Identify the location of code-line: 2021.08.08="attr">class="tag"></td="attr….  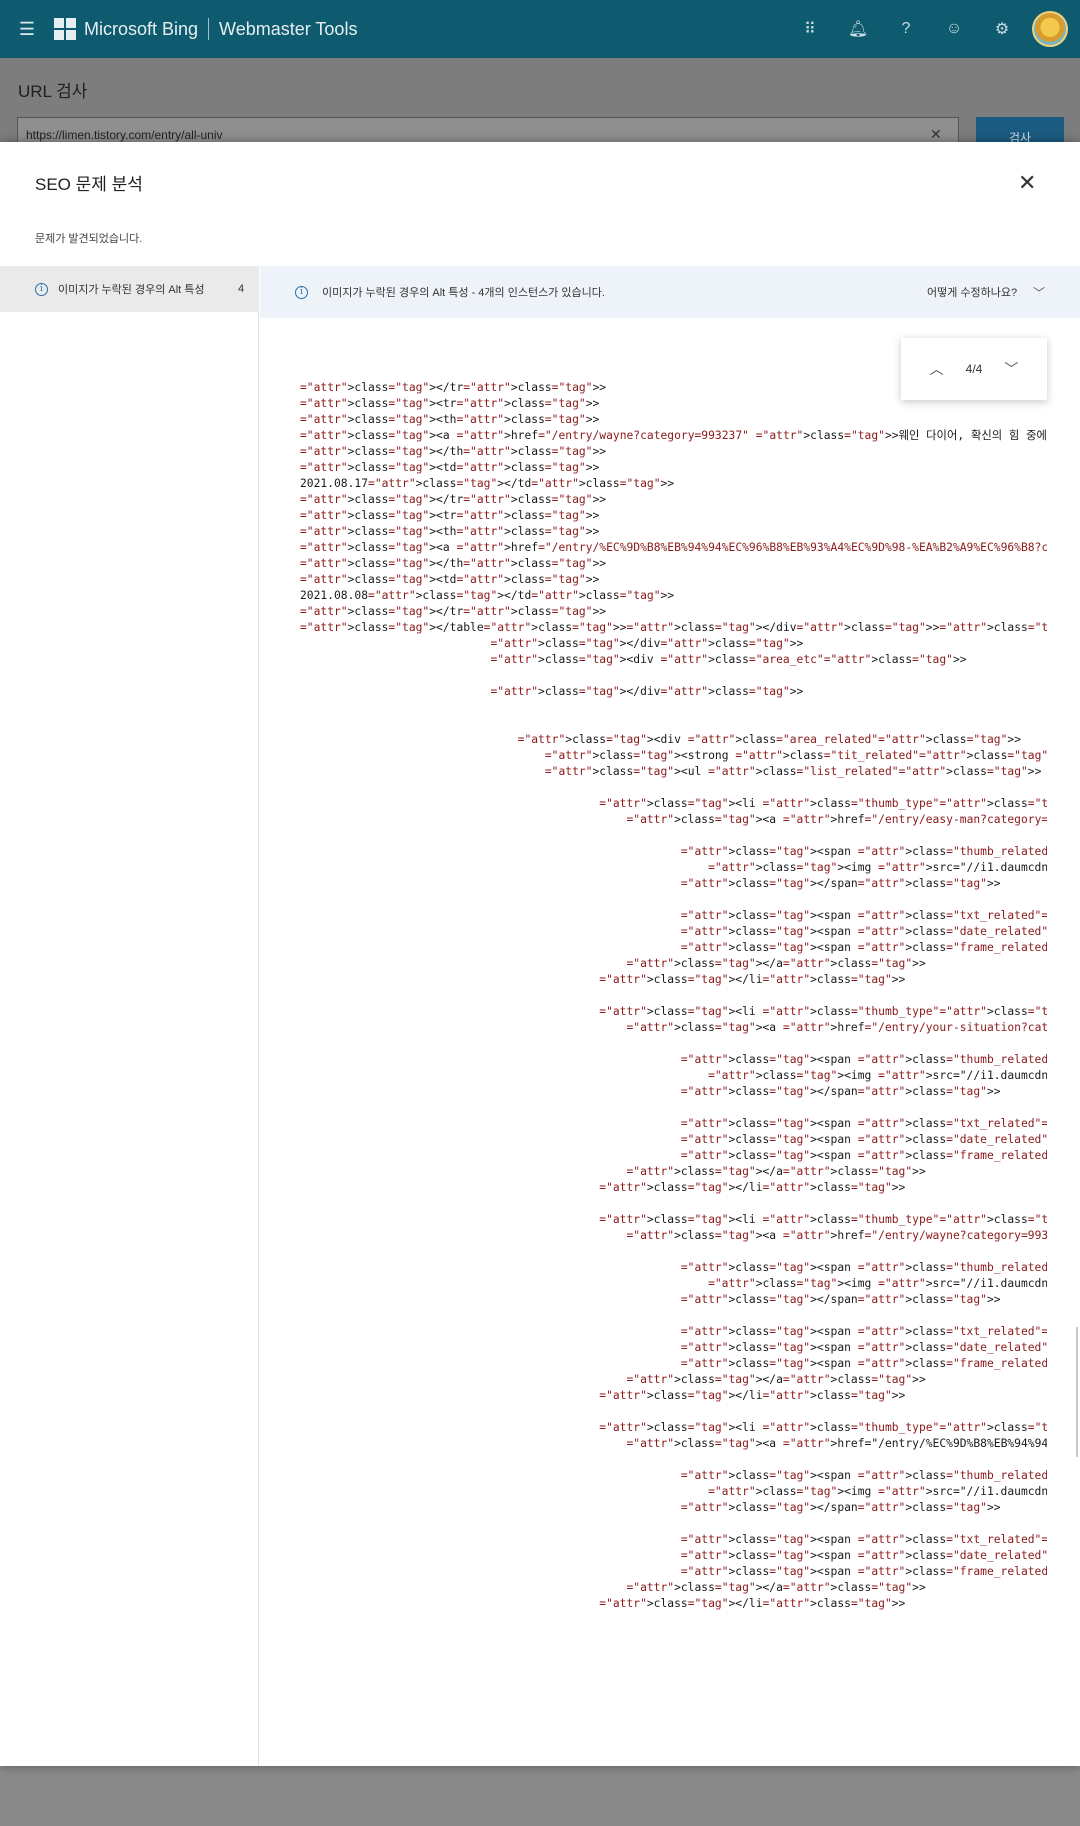
(487, 595).